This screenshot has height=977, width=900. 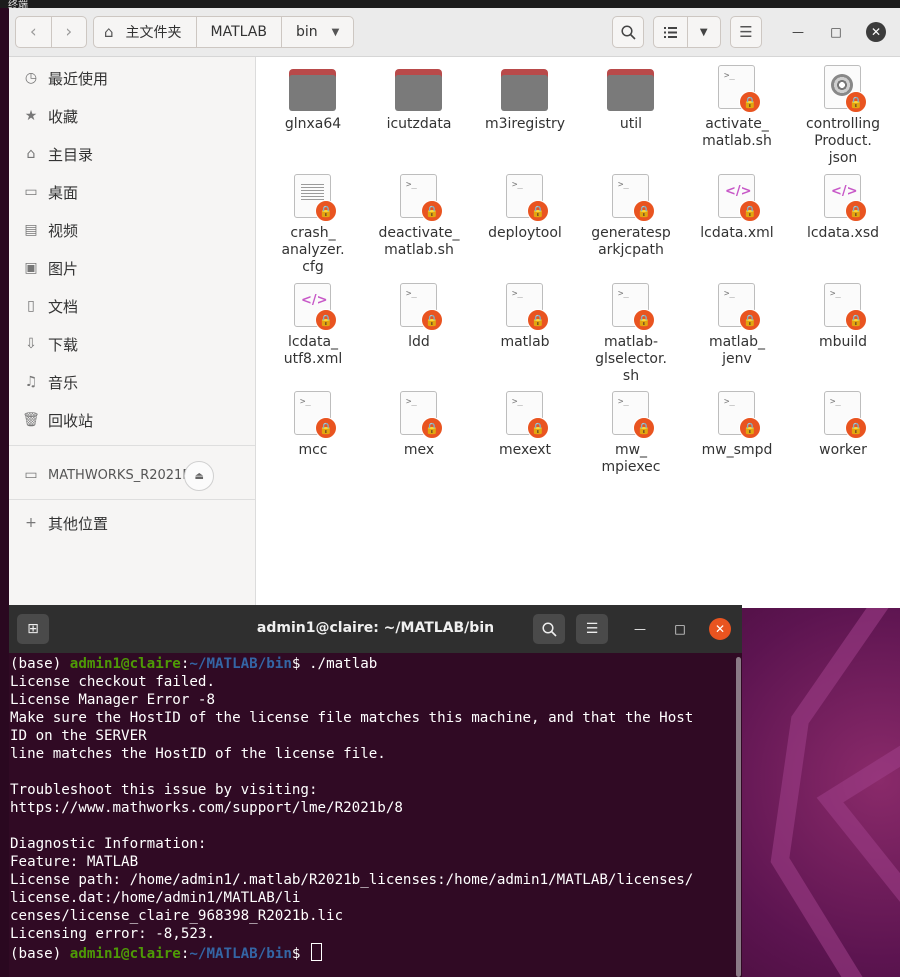 I want to click on sidebar-item-desktop: ▭ 桌面, so click(x=132, y=192).